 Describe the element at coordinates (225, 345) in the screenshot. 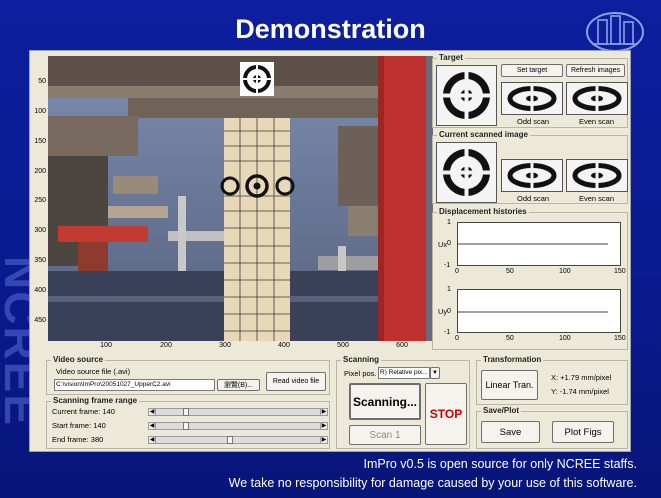

I see `video-x-tick: 300` at that location.